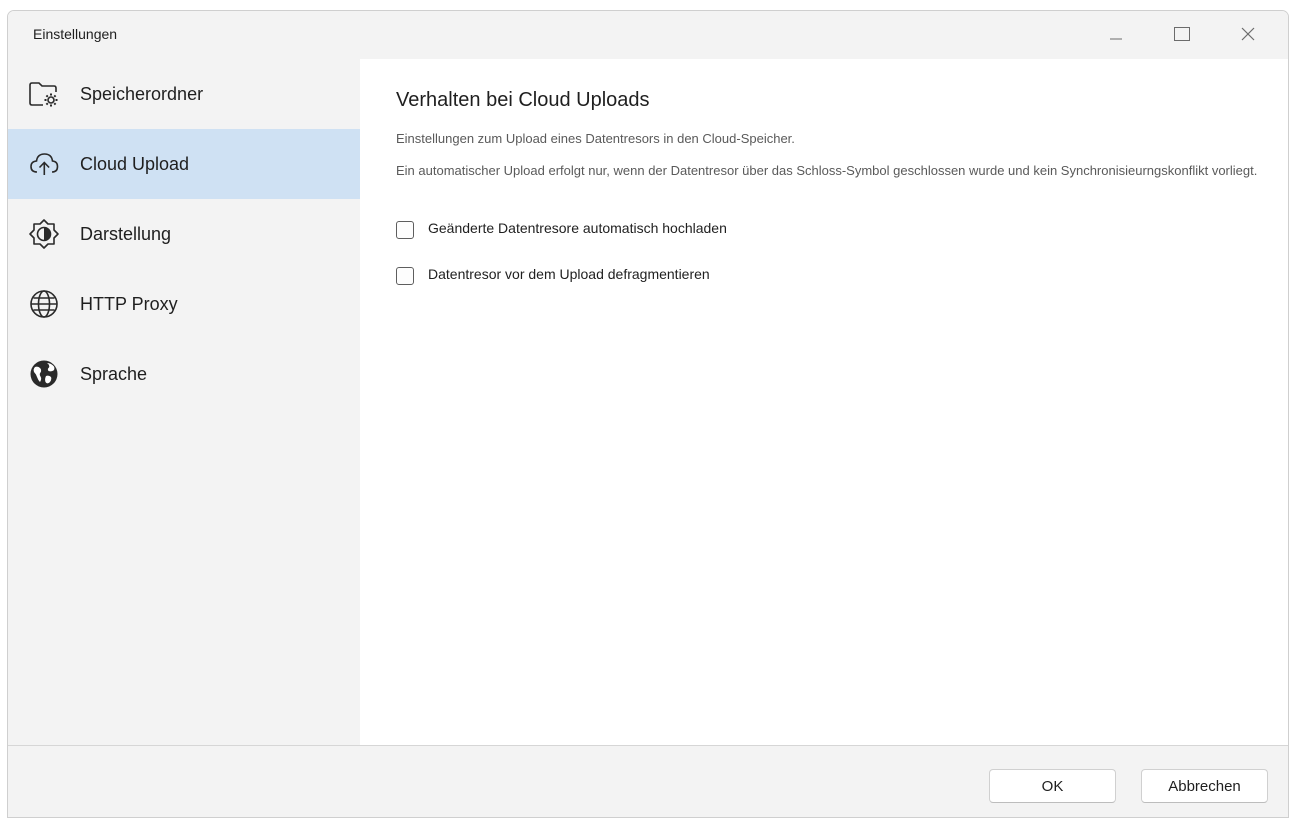 Image resolution: width=1290 pixels, height=818 pixels. I want to click on folder-gear-icon, so click(44, 94).